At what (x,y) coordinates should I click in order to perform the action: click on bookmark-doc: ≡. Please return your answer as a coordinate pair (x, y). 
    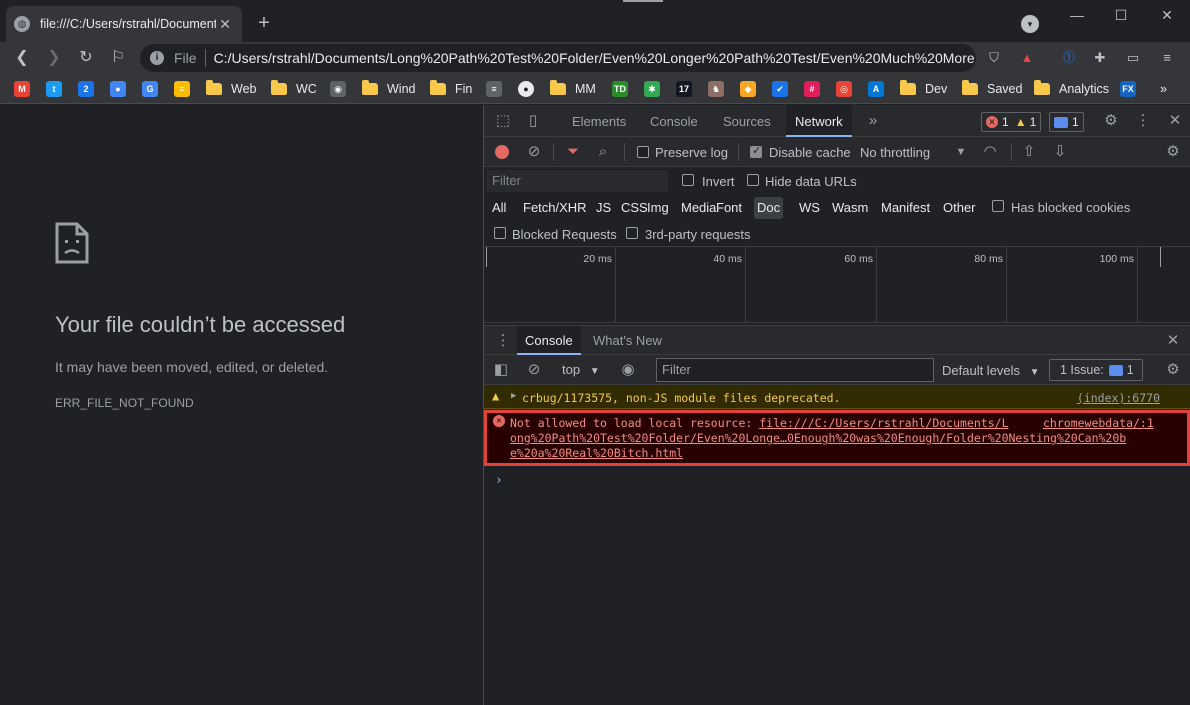
    Looking at the image, I should click on (494, 89).